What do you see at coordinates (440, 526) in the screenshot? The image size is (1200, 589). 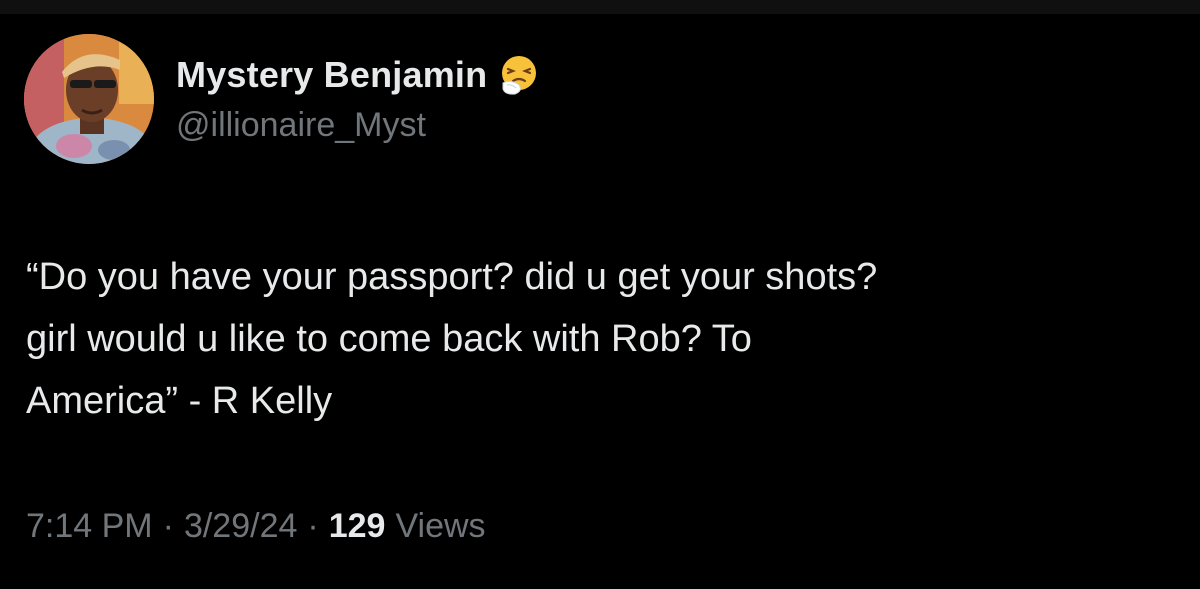 I see `views-label: Views` at bounding box center [440, 526].